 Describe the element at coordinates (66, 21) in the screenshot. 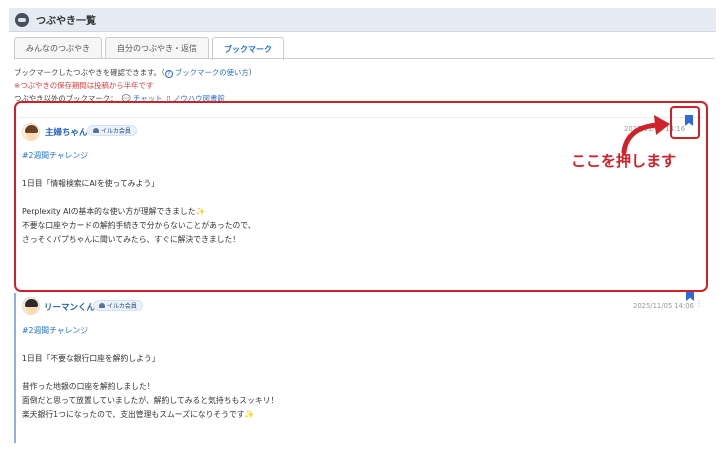

I see `page-title: つぶやき一覧` at that location.